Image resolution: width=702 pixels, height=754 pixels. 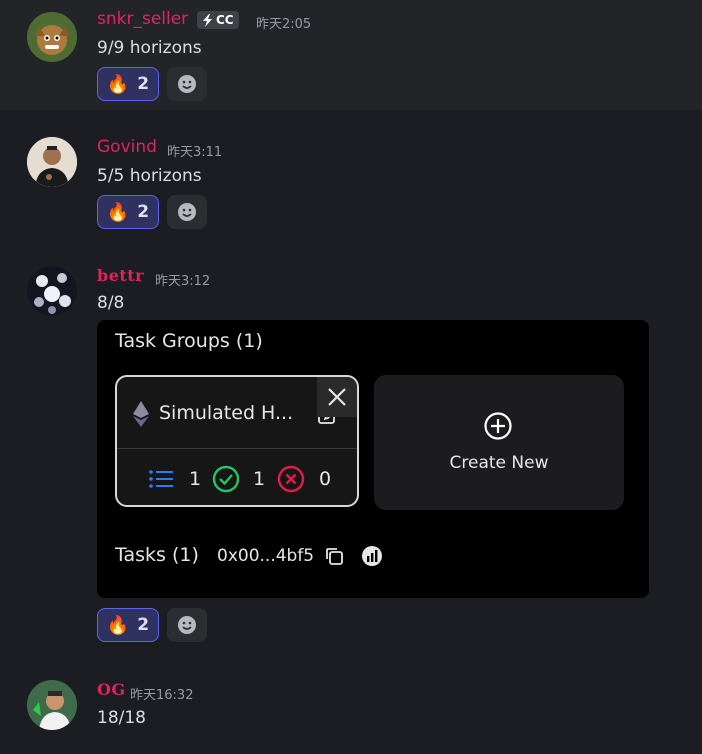 What do you see at coordinates (111, 689) in the screenshot?
I see `username: OG` at bounding box center [111, 689].